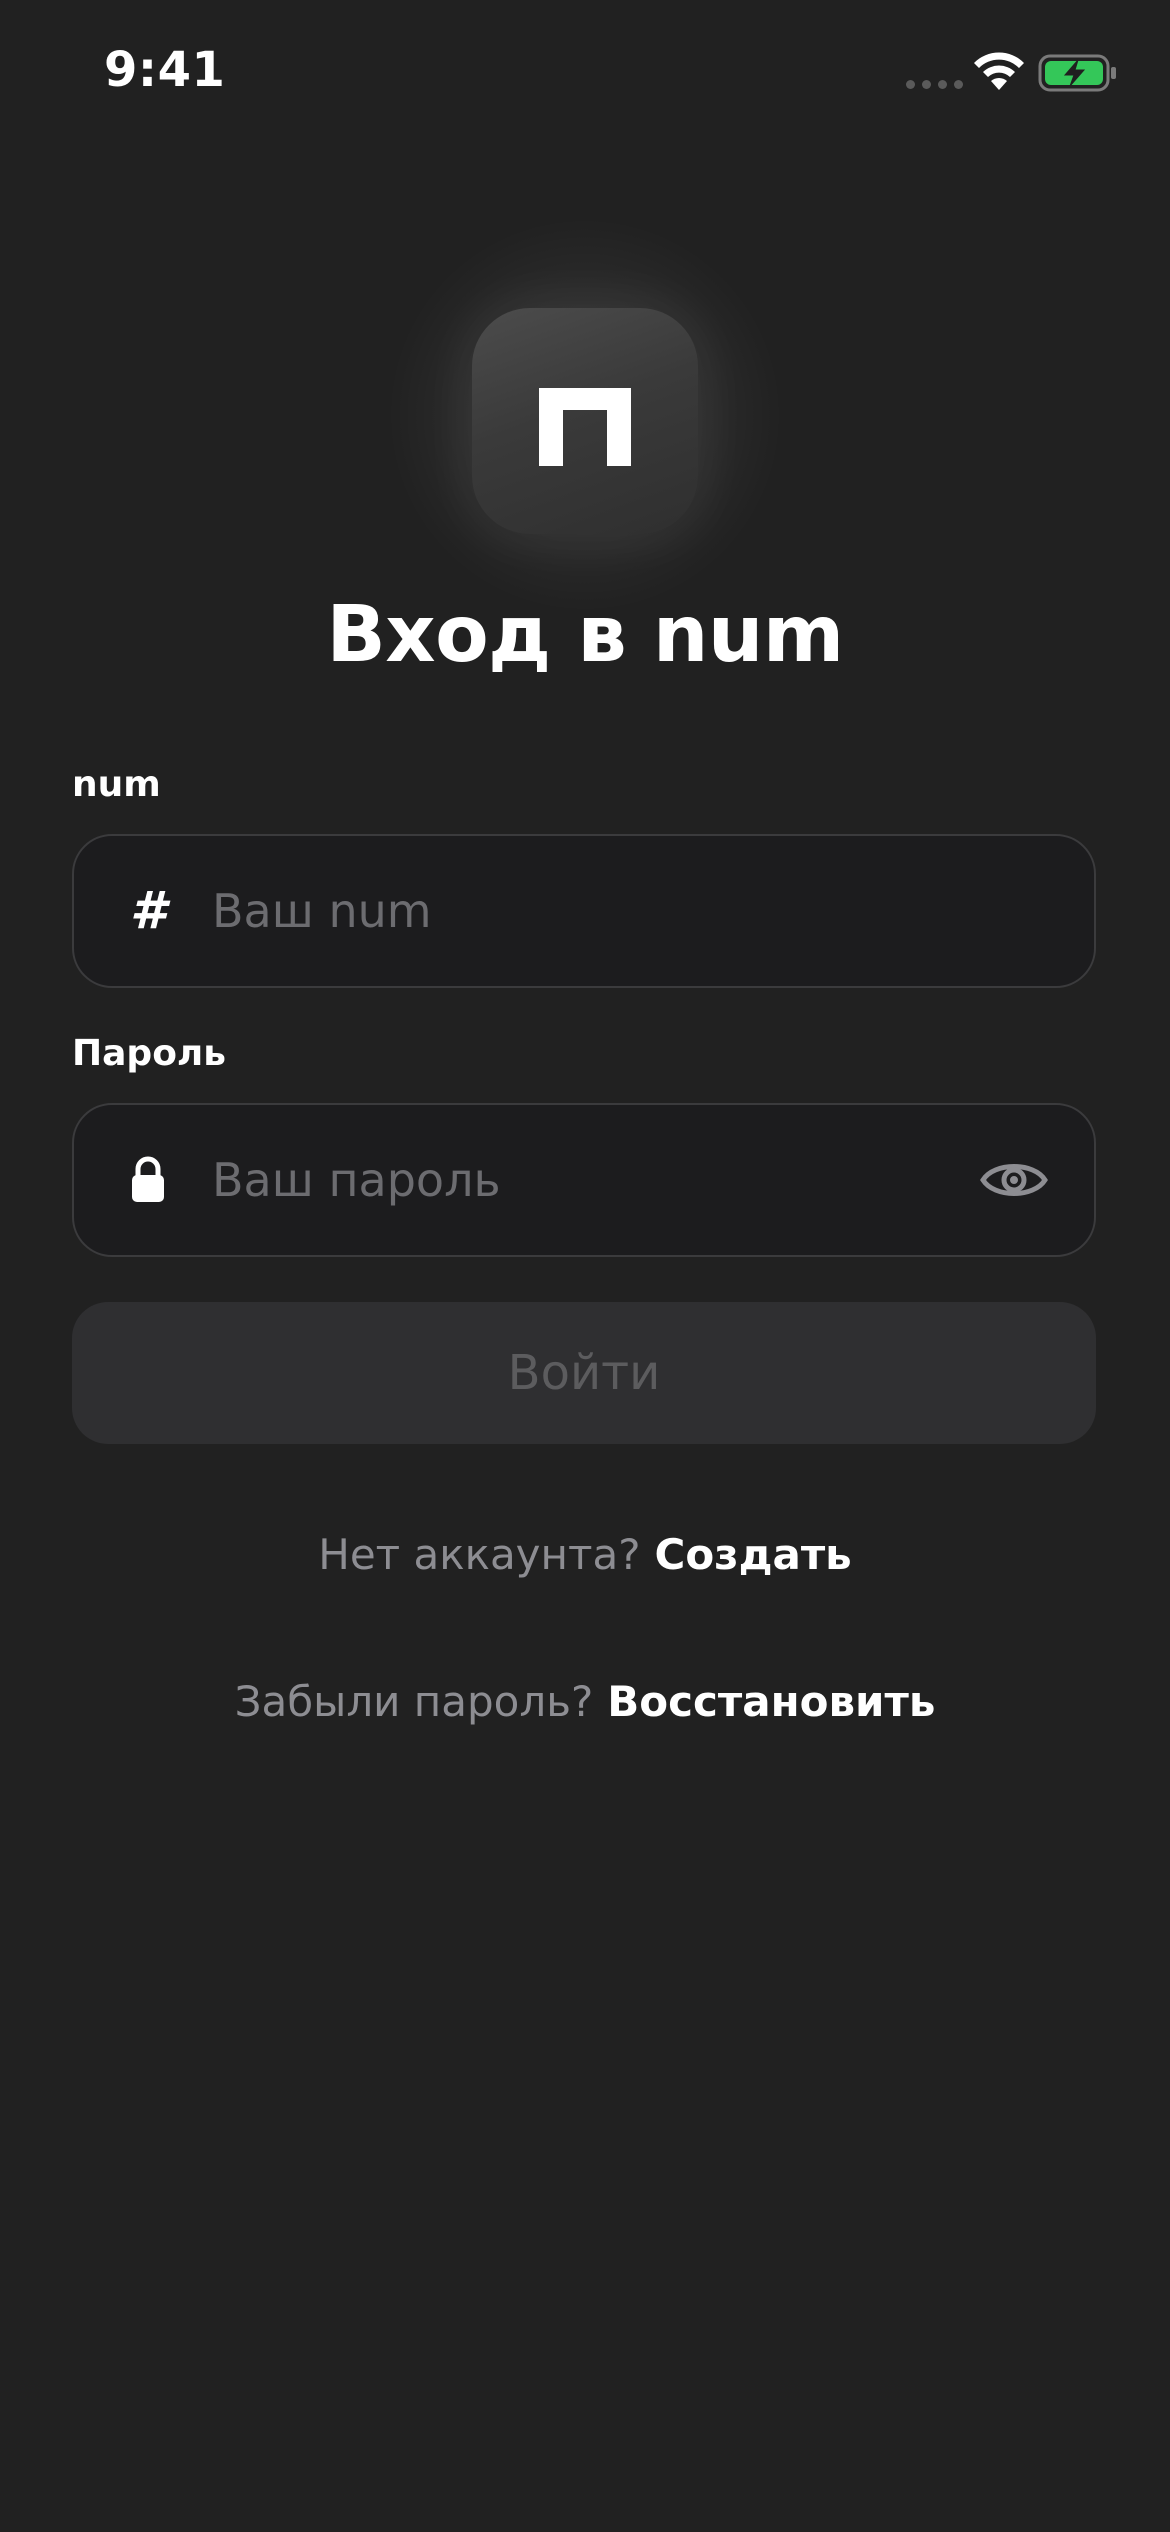  I want to click on recover-row: Забыли пароль? Восстановить, so click(585, 1701).